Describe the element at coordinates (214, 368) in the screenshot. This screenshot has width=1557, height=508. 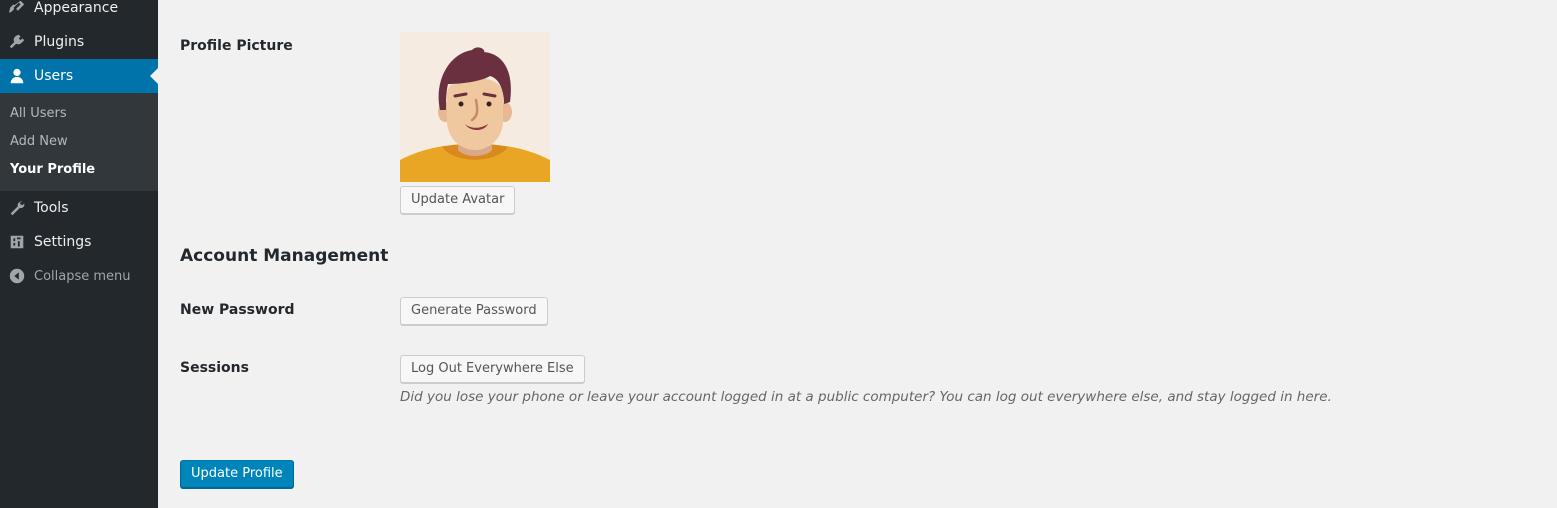
I see `sessions-label: Sessions` at that location.